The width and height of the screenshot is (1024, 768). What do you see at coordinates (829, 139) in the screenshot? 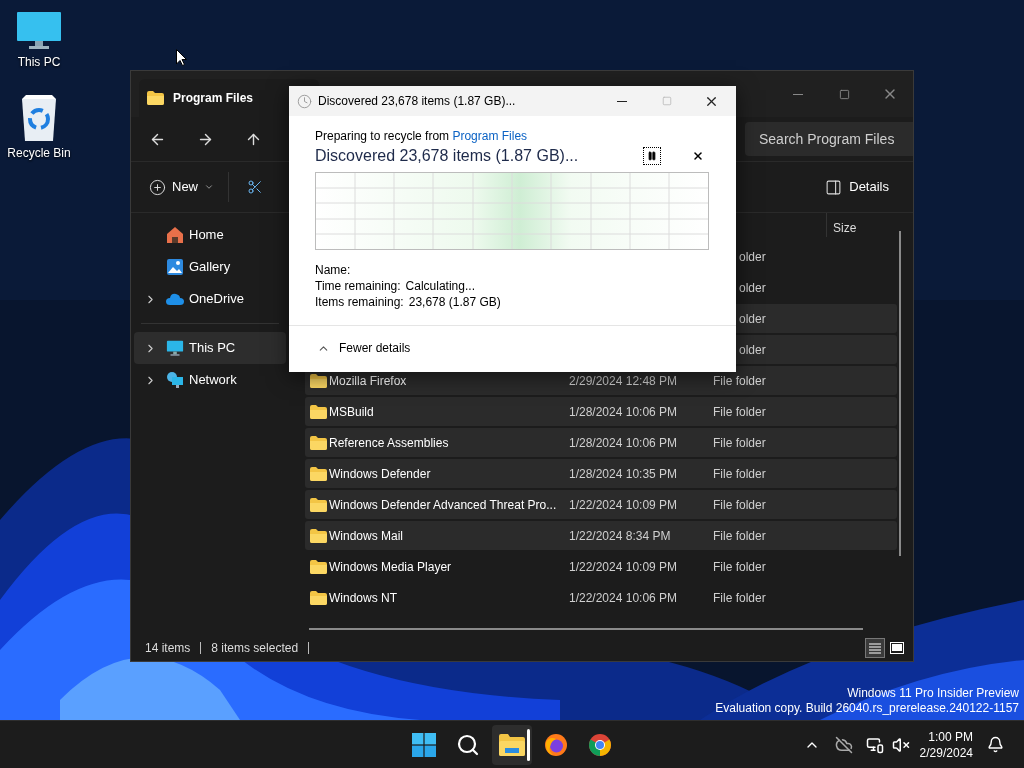
I see `search-field: Search Program Files` at bounding box center [829, 139].